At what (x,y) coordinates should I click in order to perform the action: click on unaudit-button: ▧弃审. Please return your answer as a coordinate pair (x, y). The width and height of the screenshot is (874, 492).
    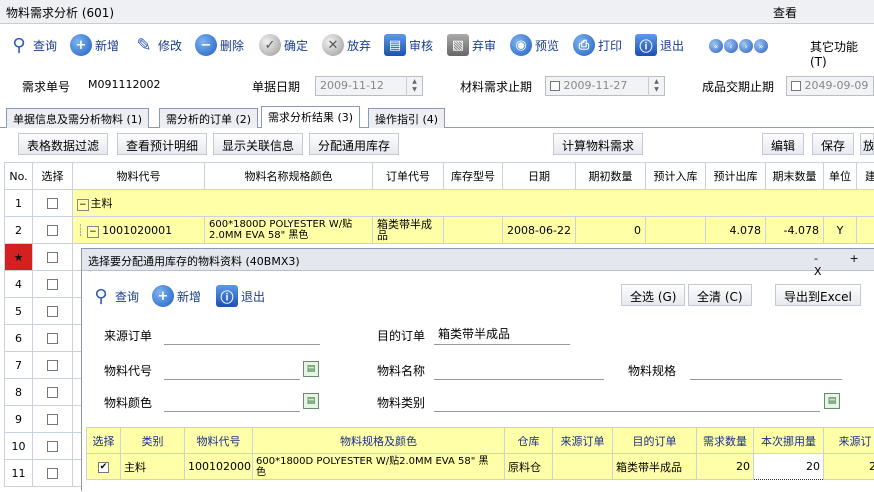
    Looking at the image, I should click on (471, 45).